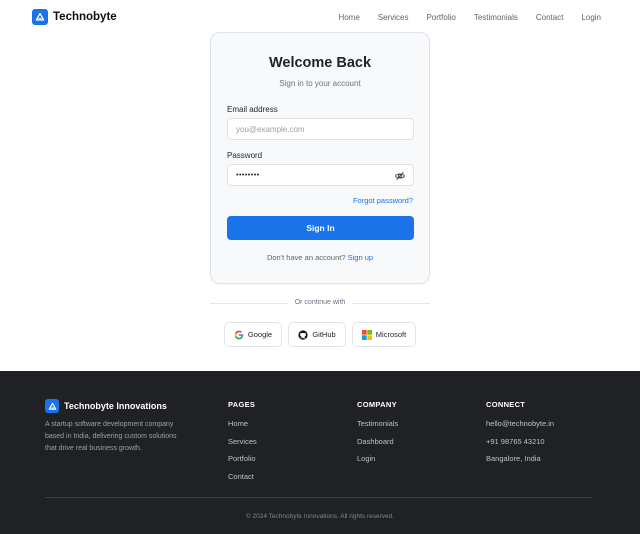  Describe the element at coordinates (320, 63) in the screenshot. I see `login-title: Welcome Back` at that location.